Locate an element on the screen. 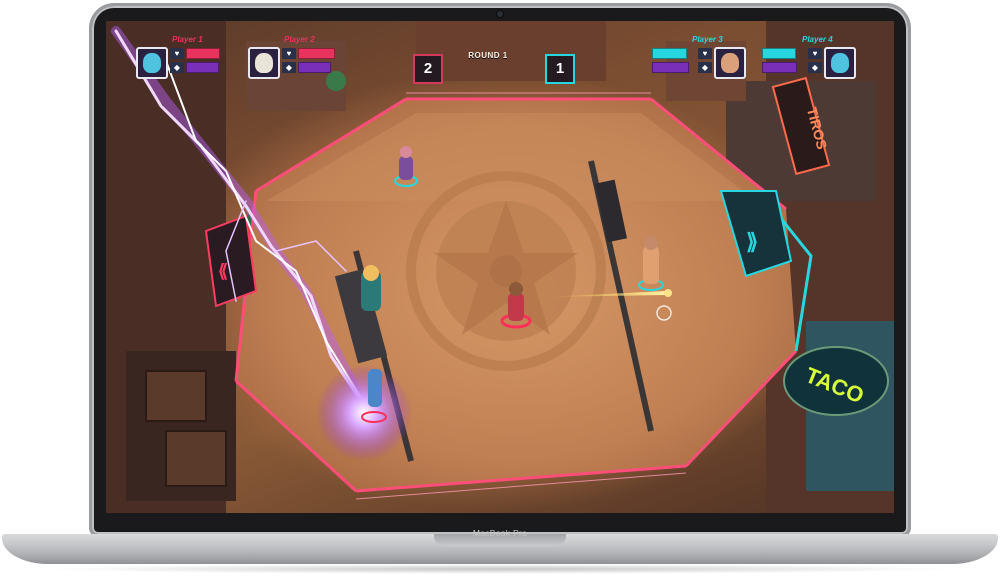 The height and width of the screenshot is (585, 1000). player3-hud: Player 3 ♥ ◆ is located at coordinates (702, 57).